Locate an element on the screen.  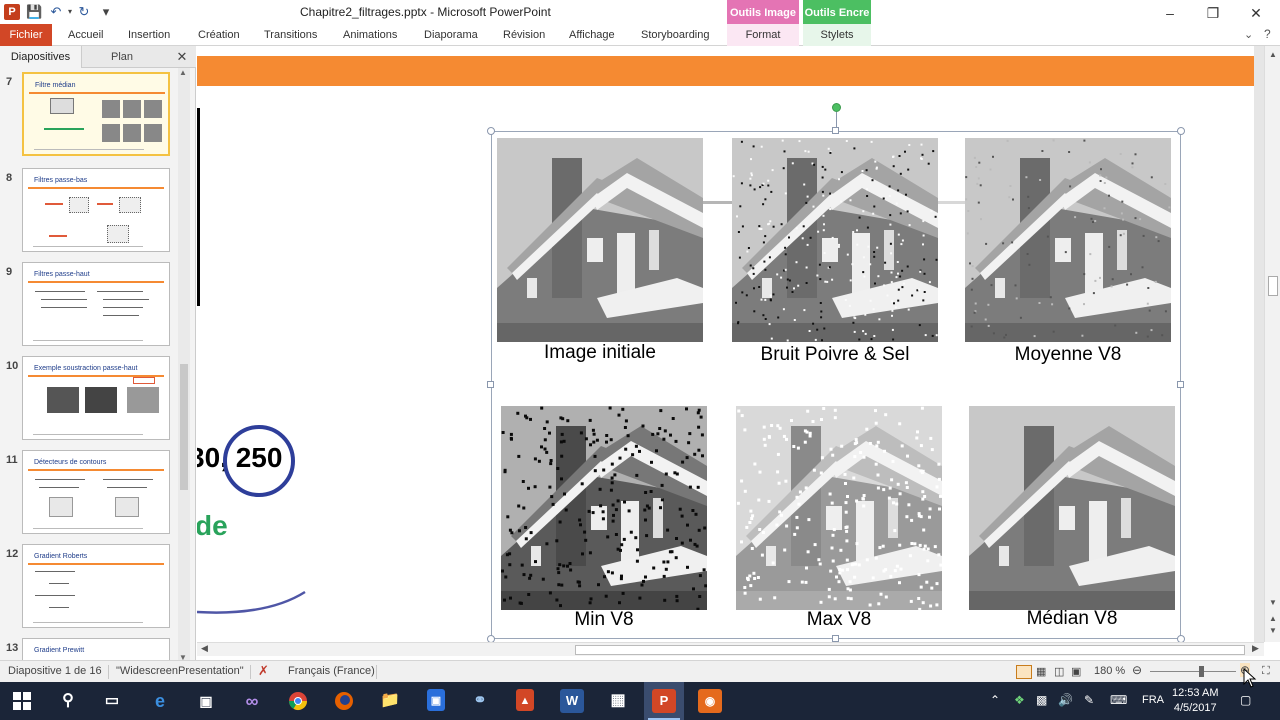
slide-thumbnail-7: 7 Filtre médian is located at coordinates (89, 117).